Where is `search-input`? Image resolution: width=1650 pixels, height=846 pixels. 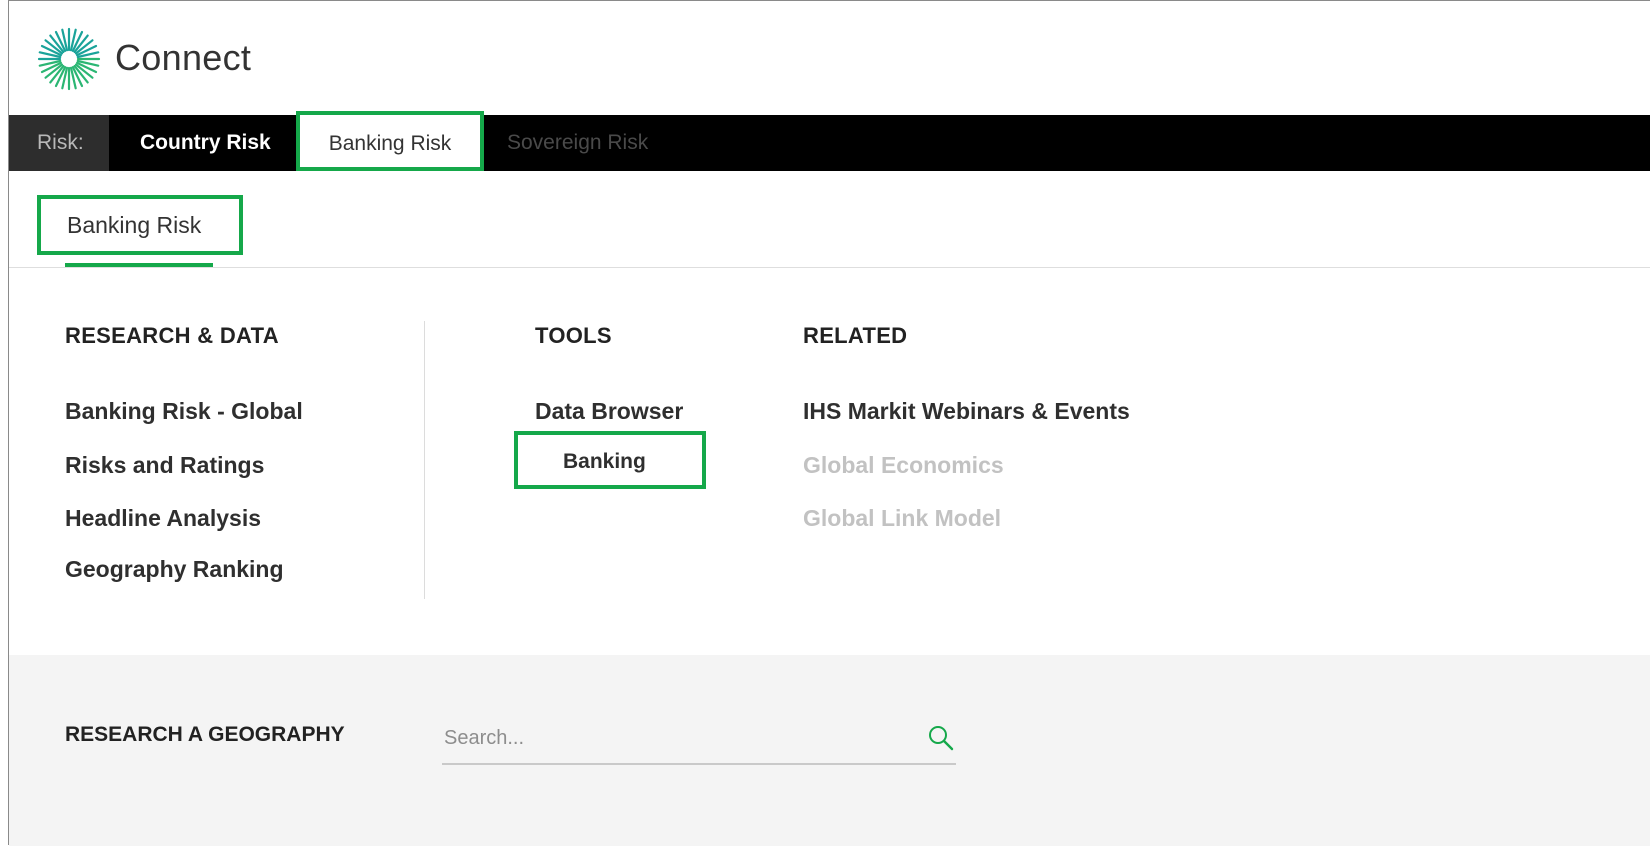
search-input is located at coordinates (679, 738).